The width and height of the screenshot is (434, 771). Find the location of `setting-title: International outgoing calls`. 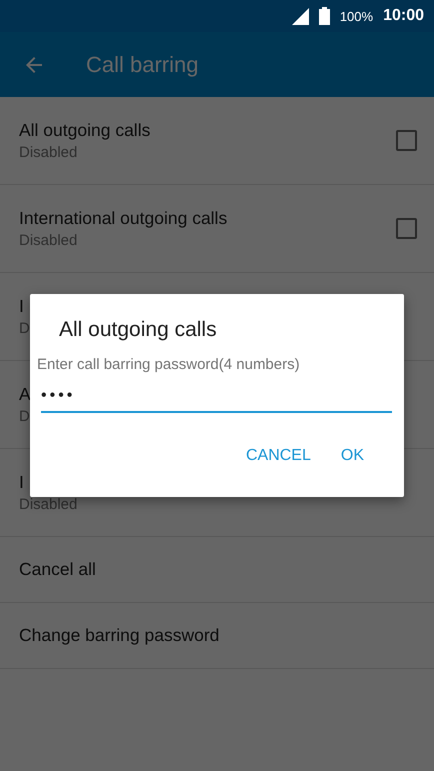

setting-title: International outgoing calls is located at coordinates (123, 218).